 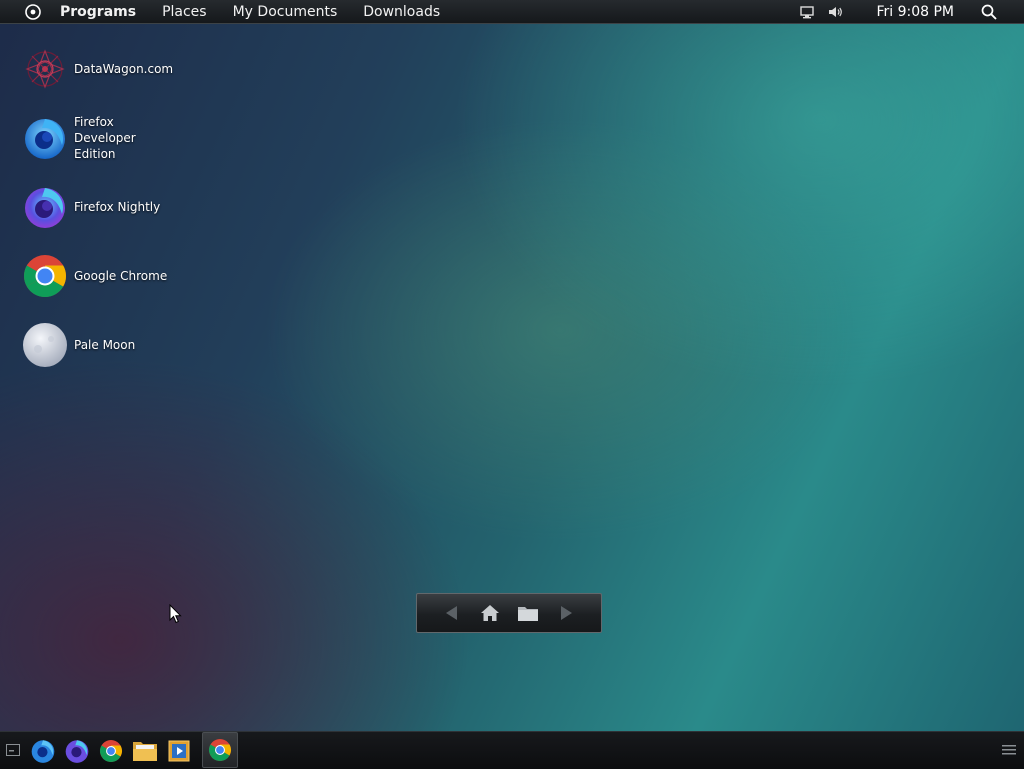 I want to click on network-icon, so click(x=807, y=12).